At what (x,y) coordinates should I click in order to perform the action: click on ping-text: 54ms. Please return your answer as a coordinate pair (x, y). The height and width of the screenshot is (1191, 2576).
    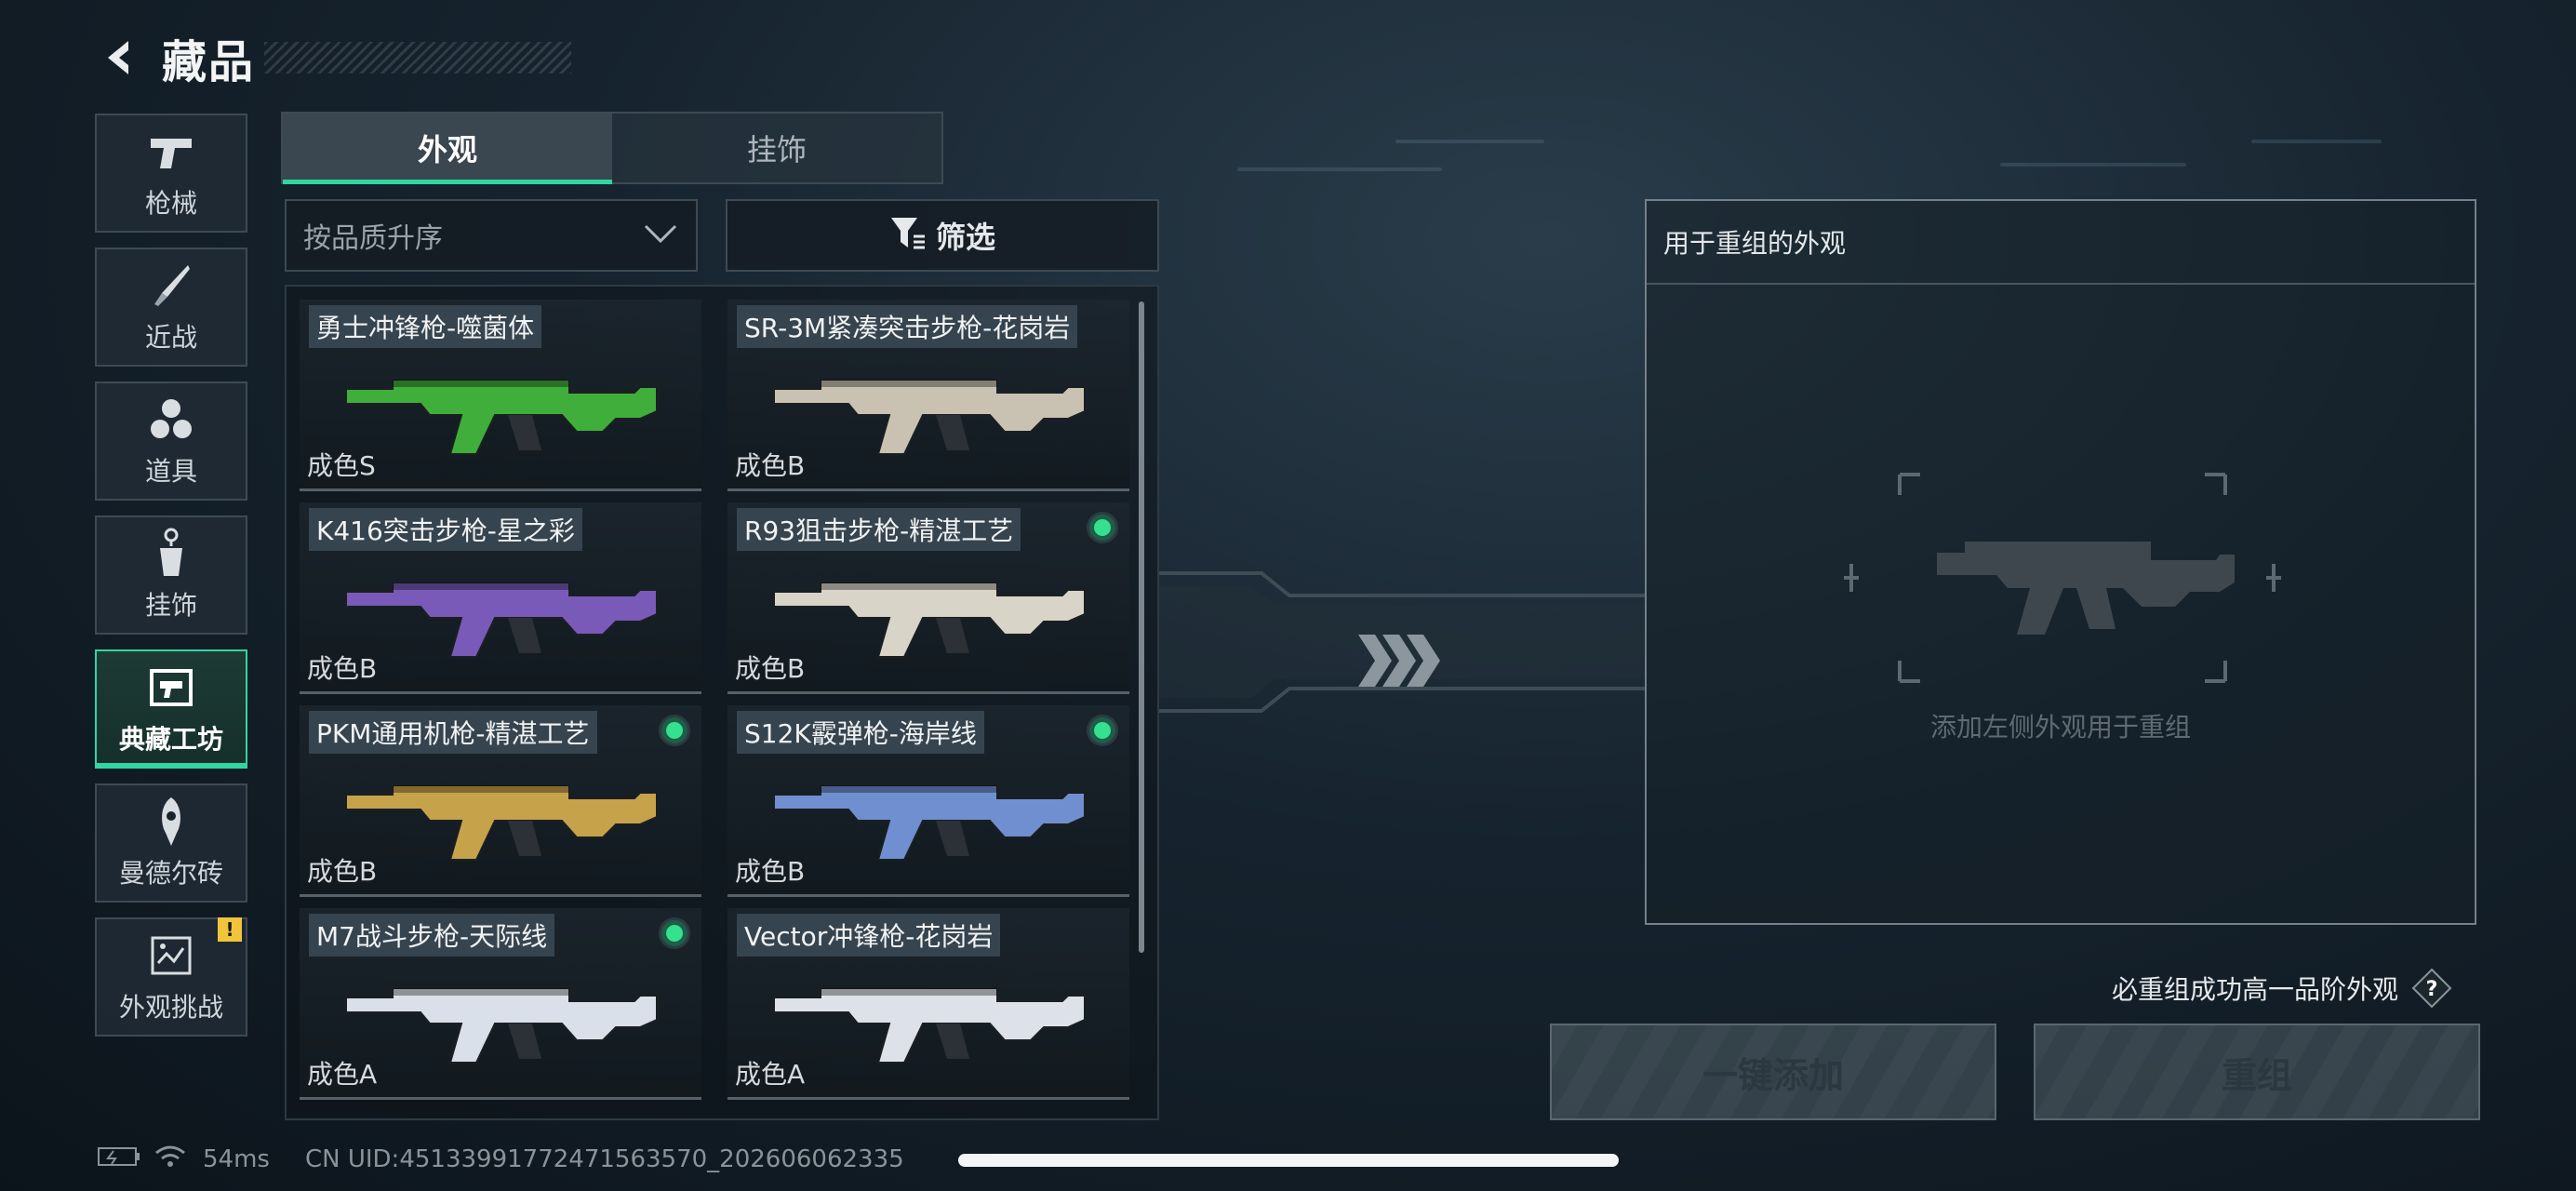
    Looking at the image, I should click on (236, 1159).